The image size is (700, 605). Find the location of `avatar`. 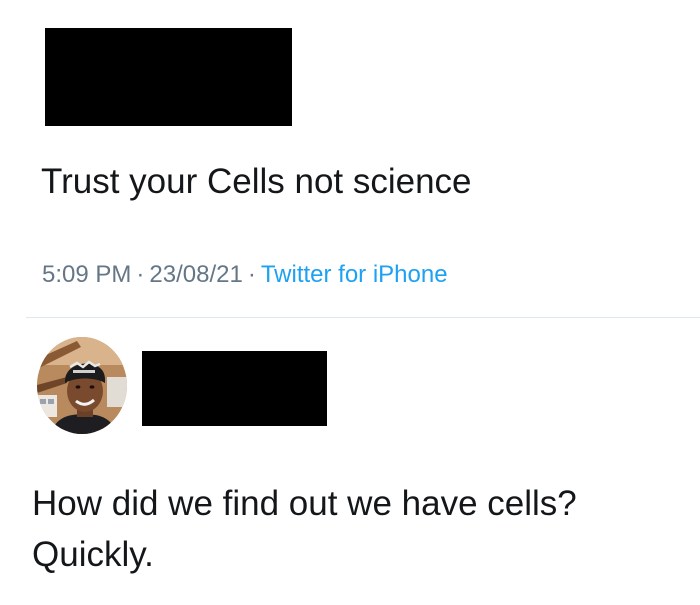

avatar is located at coordinates (82, 385).